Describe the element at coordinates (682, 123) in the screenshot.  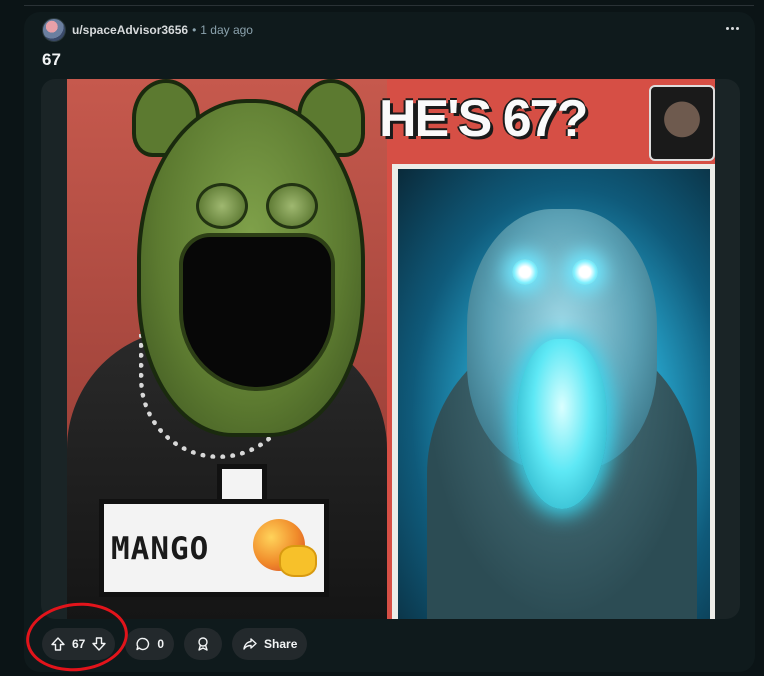
I see `reaction-face-thumbnail` at that location.